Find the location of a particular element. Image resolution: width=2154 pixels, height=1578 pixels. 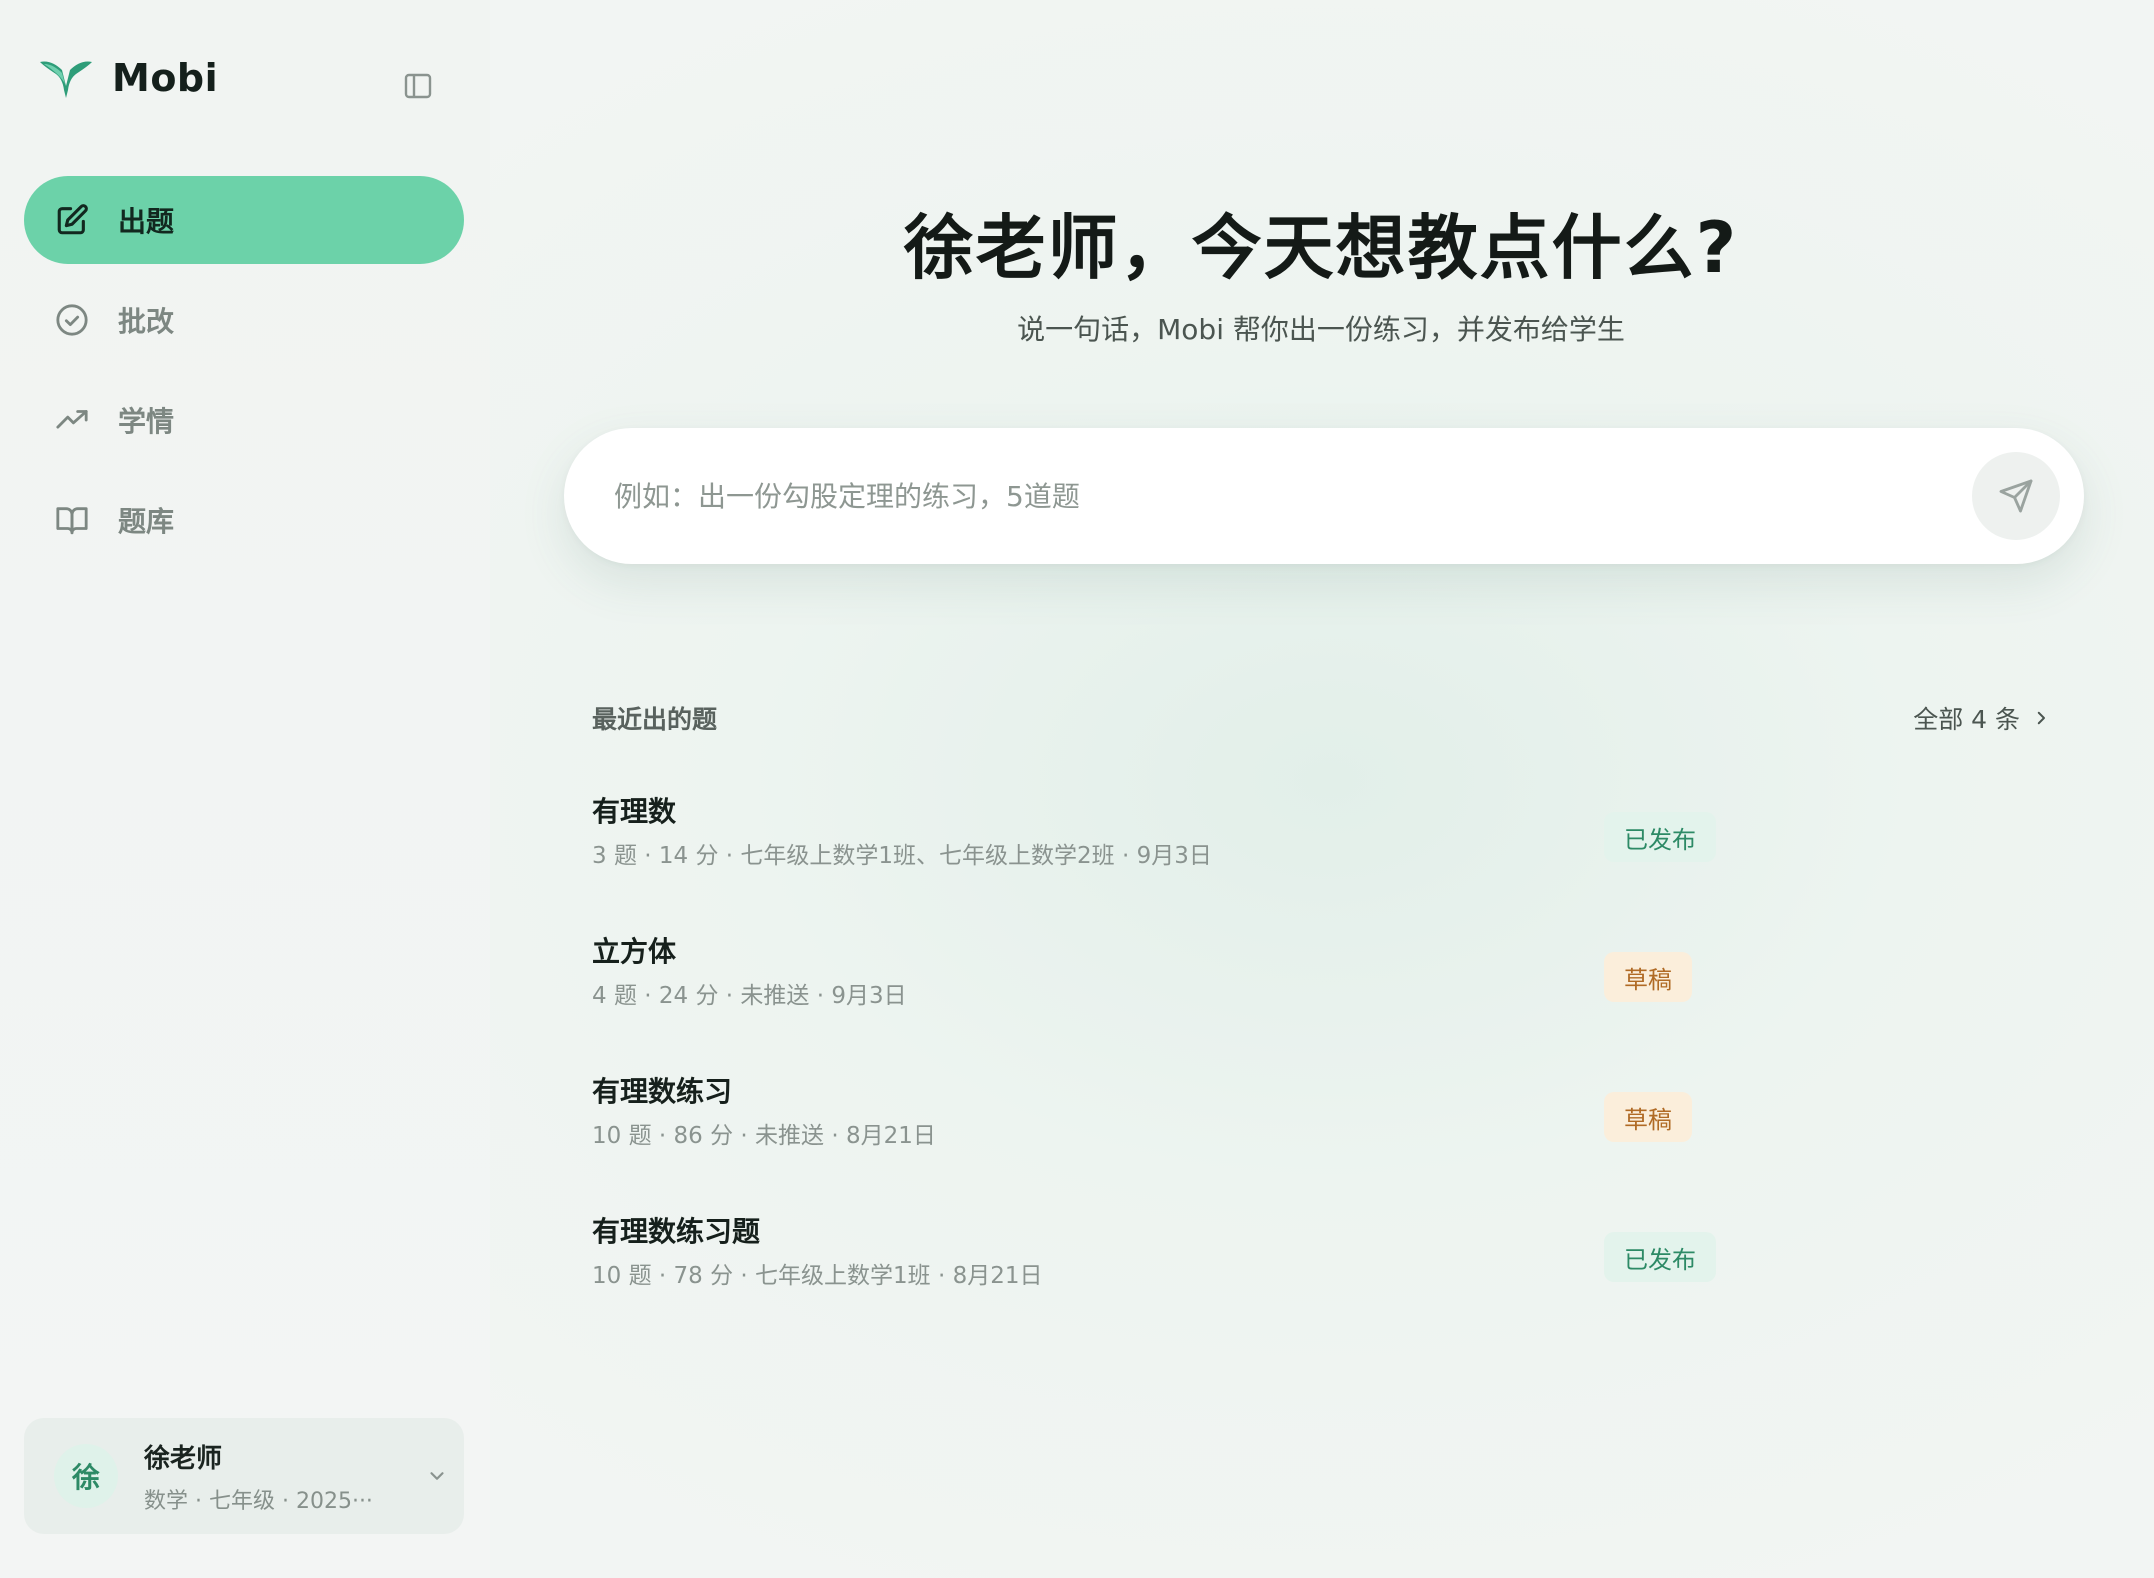

item-meta: 3 题 · 14 分 · 七年级上数学1班、七年级上数学2班 · 9月3日 is located at coordinates (902, 856).